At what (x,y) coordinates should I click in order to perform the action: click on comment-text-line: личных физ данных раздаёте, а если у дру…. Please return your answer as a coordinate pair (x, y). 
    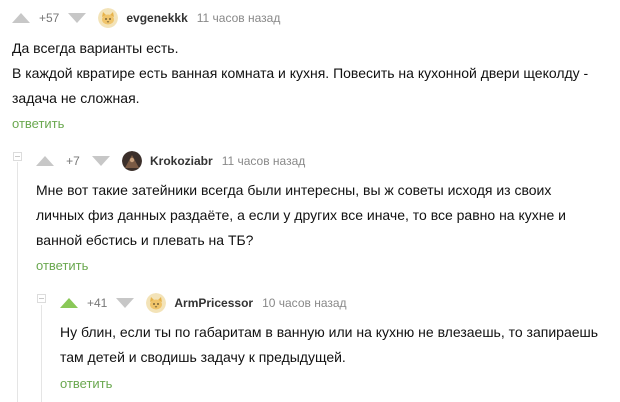
    Looking at the image, I should click on (301, 215).